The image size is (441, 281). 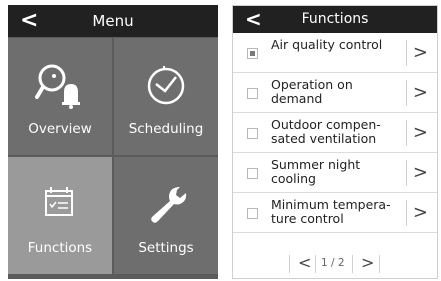 I want to click on search-alarm-icon, so click(x=57, y=86).